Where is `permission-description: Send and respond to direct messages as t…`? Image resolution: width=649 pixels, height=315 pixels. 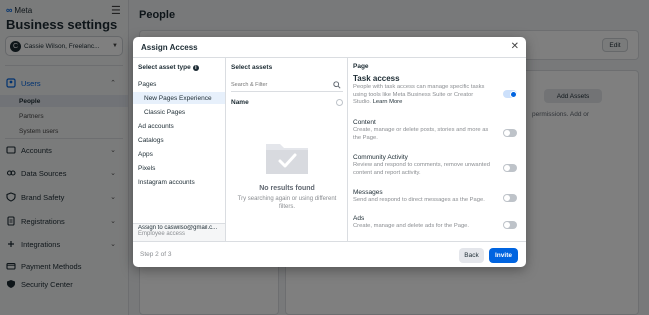 permission-description: Send and respond to direct messages as t… is located at coordinates (419, 200).